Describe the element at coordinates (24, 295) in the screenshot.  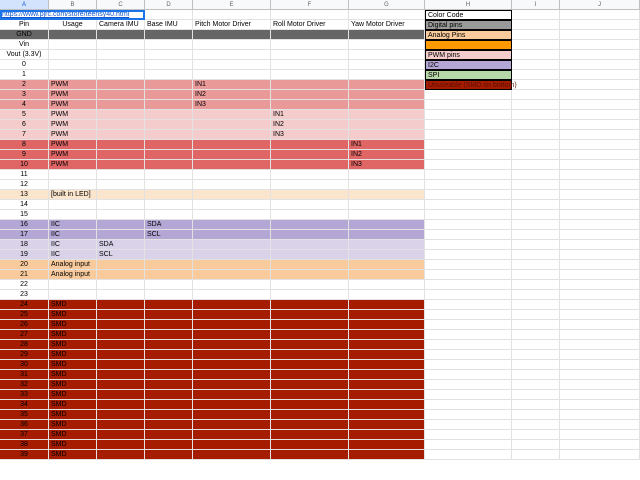
I see `pin-cell: 23` at that location.